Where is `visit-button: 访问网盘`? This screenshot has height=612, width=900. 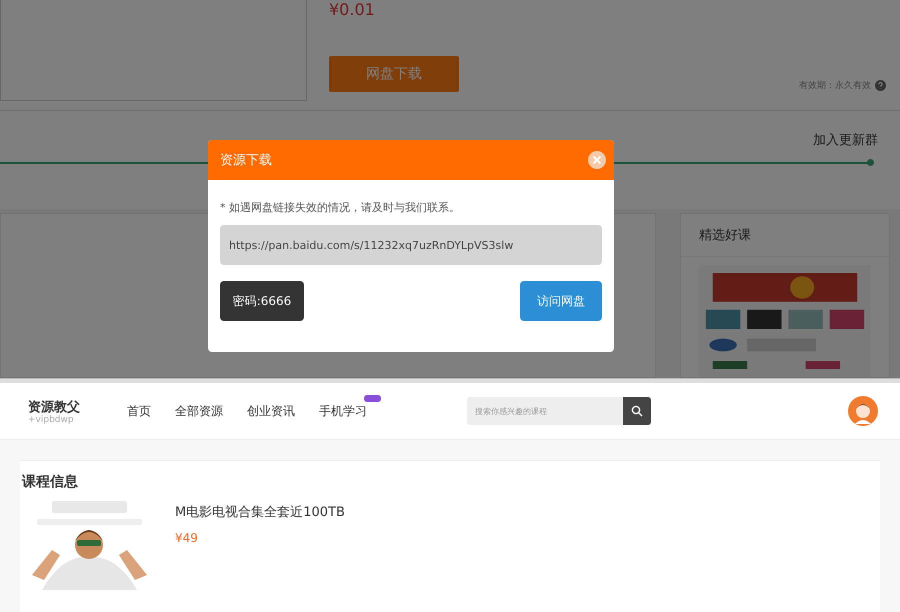 visit-button: 访问网盘 is located at coordinates (561, 301).